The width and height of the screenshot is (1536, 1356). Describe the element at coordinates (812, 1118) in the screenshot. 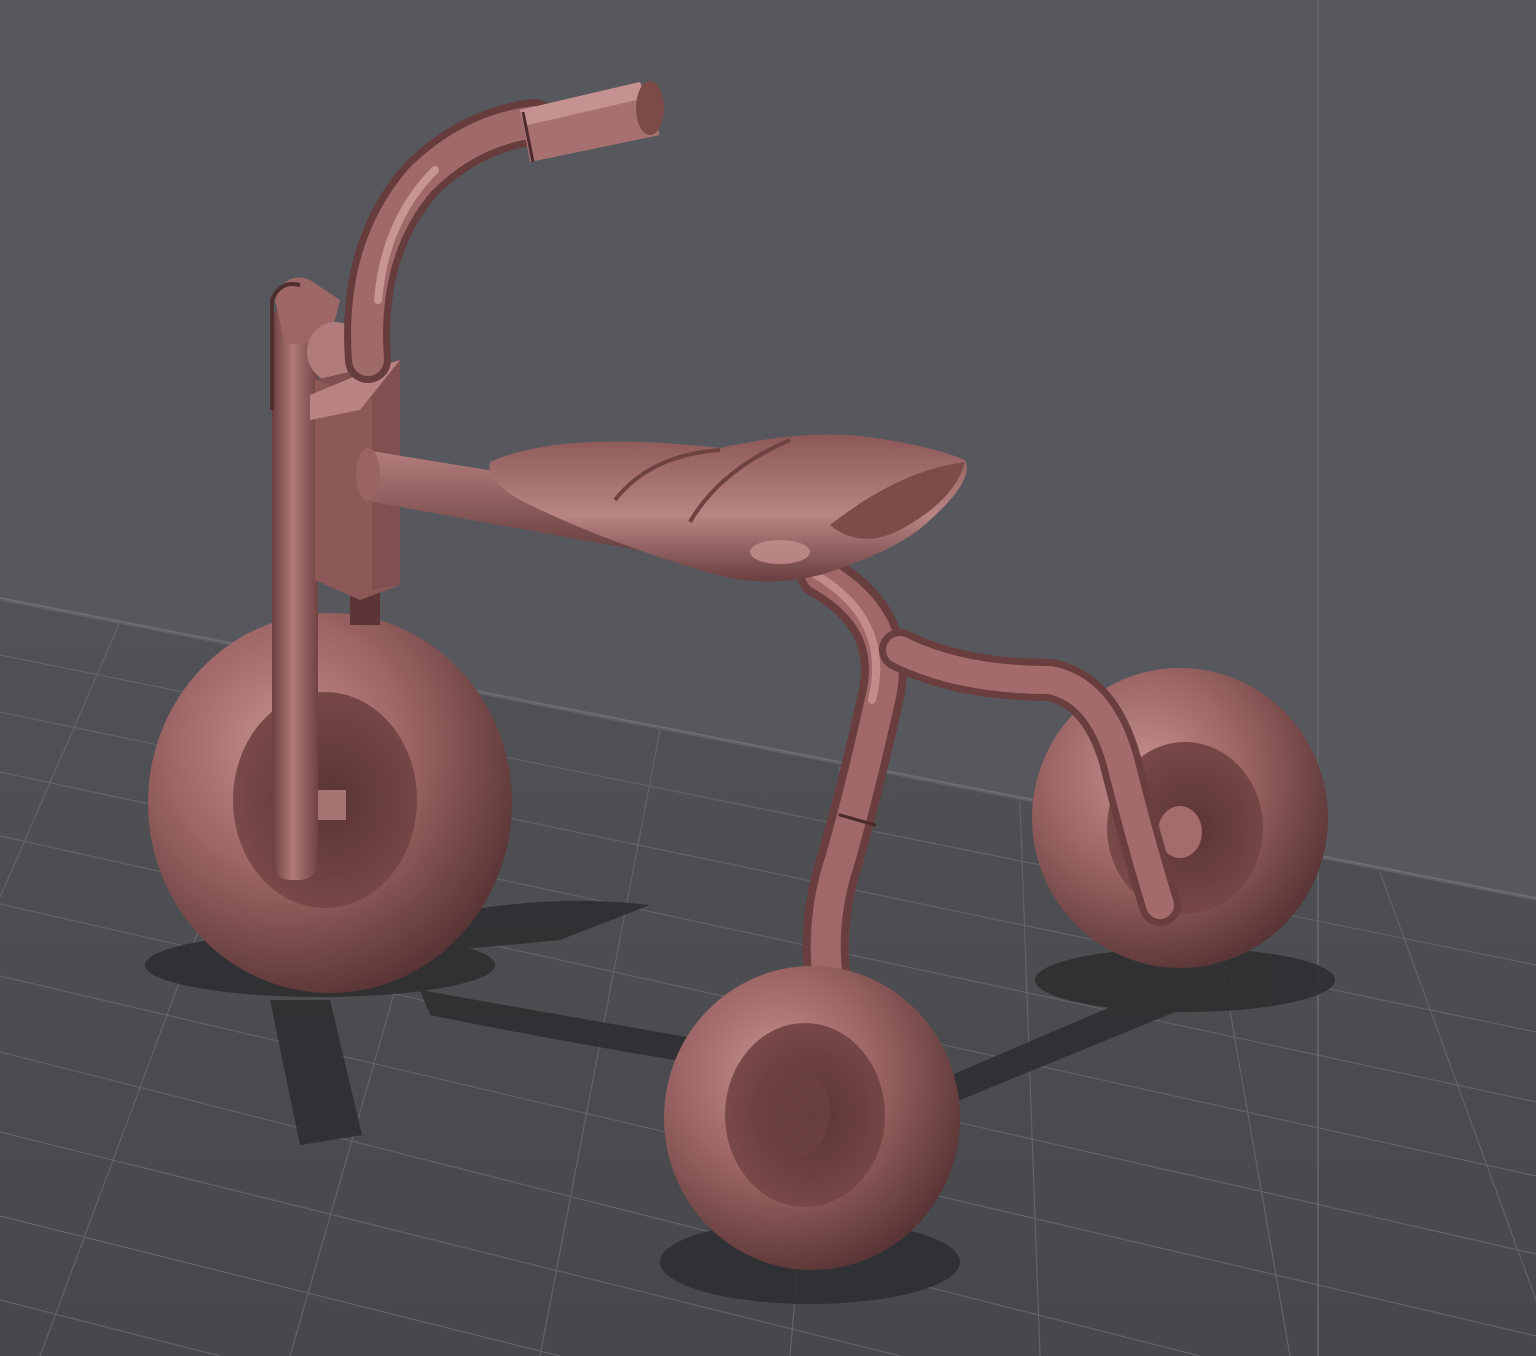

I see `rear-left-wheel` at that location.